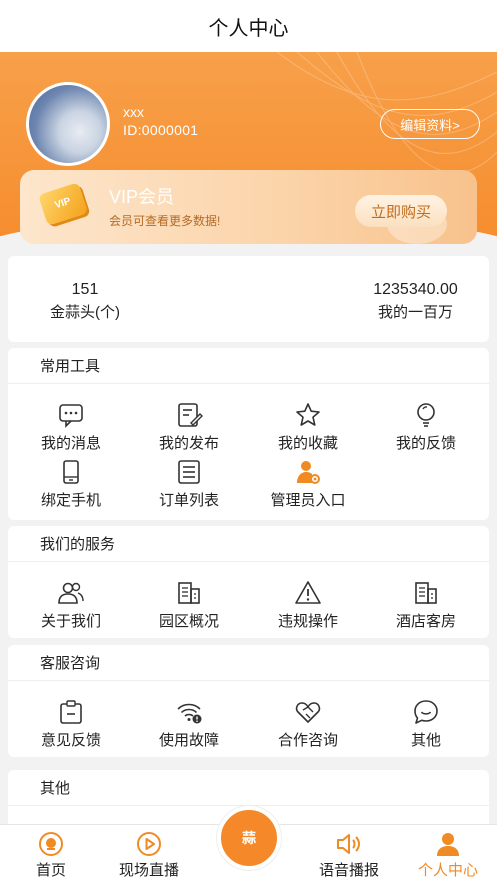 The image size is (497, 883). I want to click on tab-home: 首页, so click(51, 855).